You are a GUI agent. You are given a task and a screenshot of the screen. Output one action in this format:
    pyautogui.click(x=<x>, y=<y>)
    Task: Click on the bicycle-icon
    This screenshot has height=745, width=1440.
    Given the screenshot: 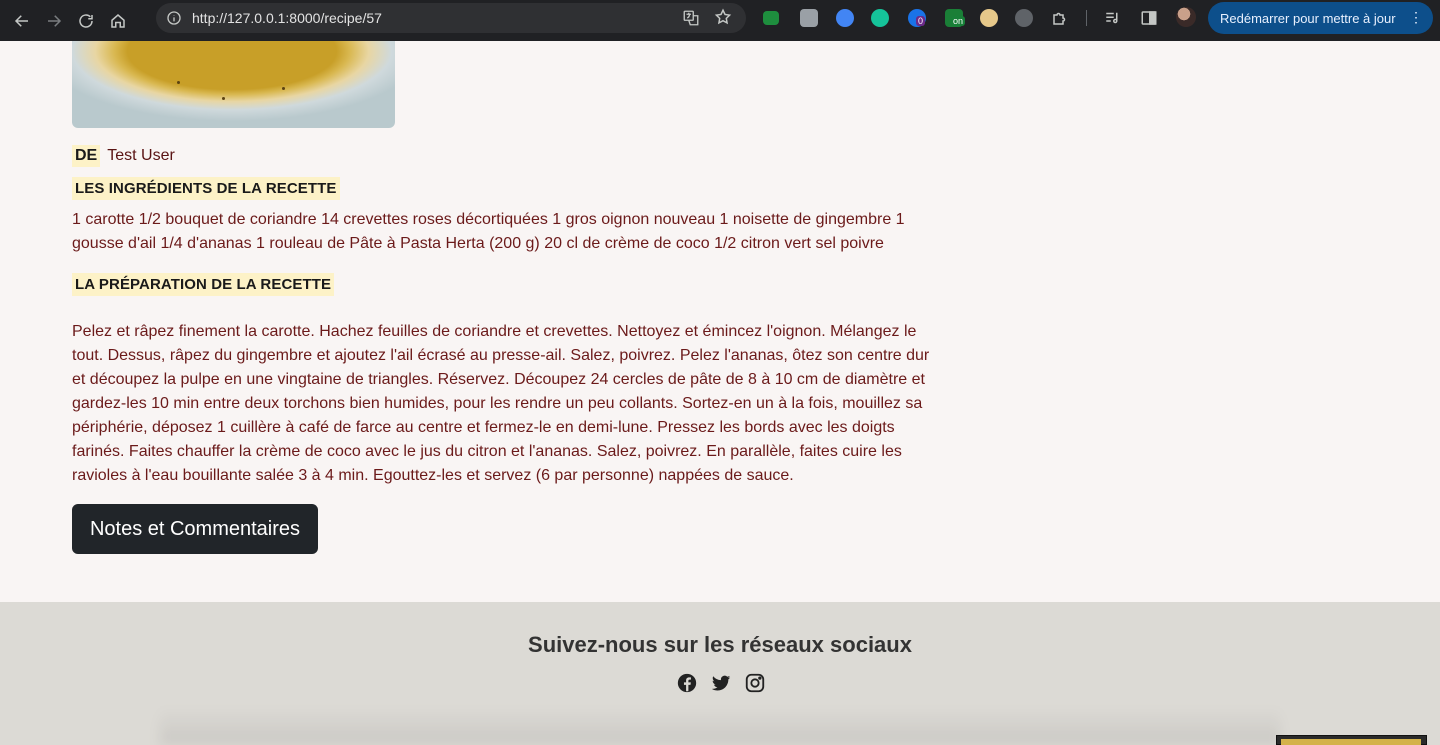 What is the action you would take?
    pyautogui.click(x=989, y=18)
    